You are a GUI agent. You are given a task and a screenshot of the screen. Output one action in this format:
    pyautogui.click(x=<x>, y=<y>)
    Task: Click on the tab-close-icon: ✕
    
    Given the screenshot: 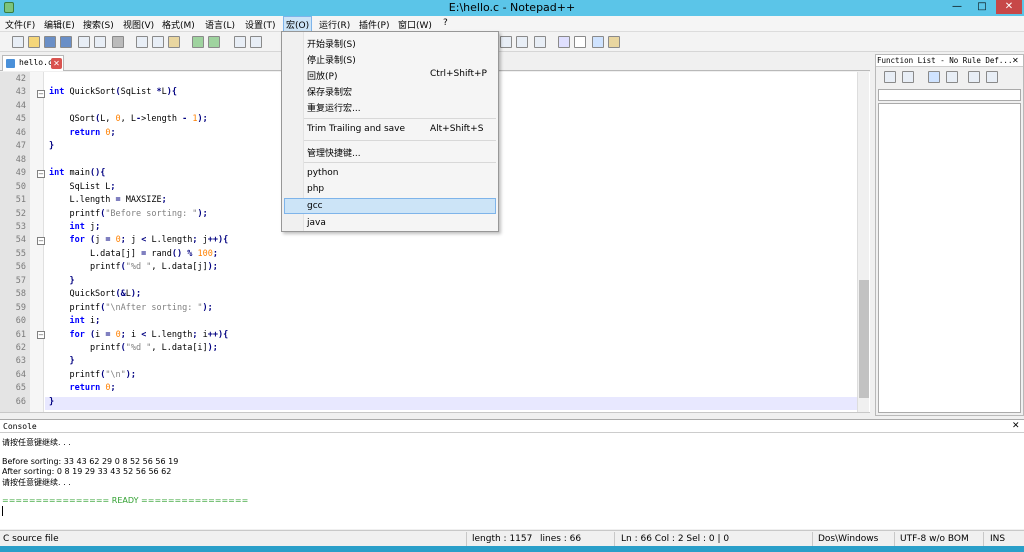 What is the action you would take?
    pyautogui.click(x=56, y=63)
    